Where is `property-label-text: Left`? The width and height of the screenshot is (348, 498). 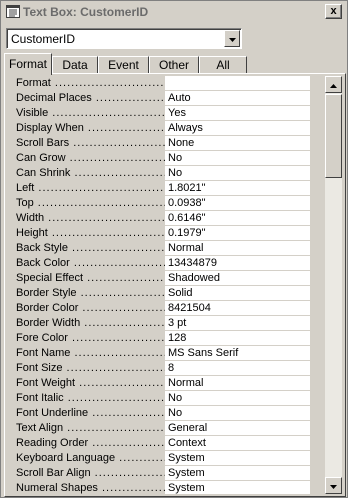 property-label-text: Left is located at coordinates (25, 188).